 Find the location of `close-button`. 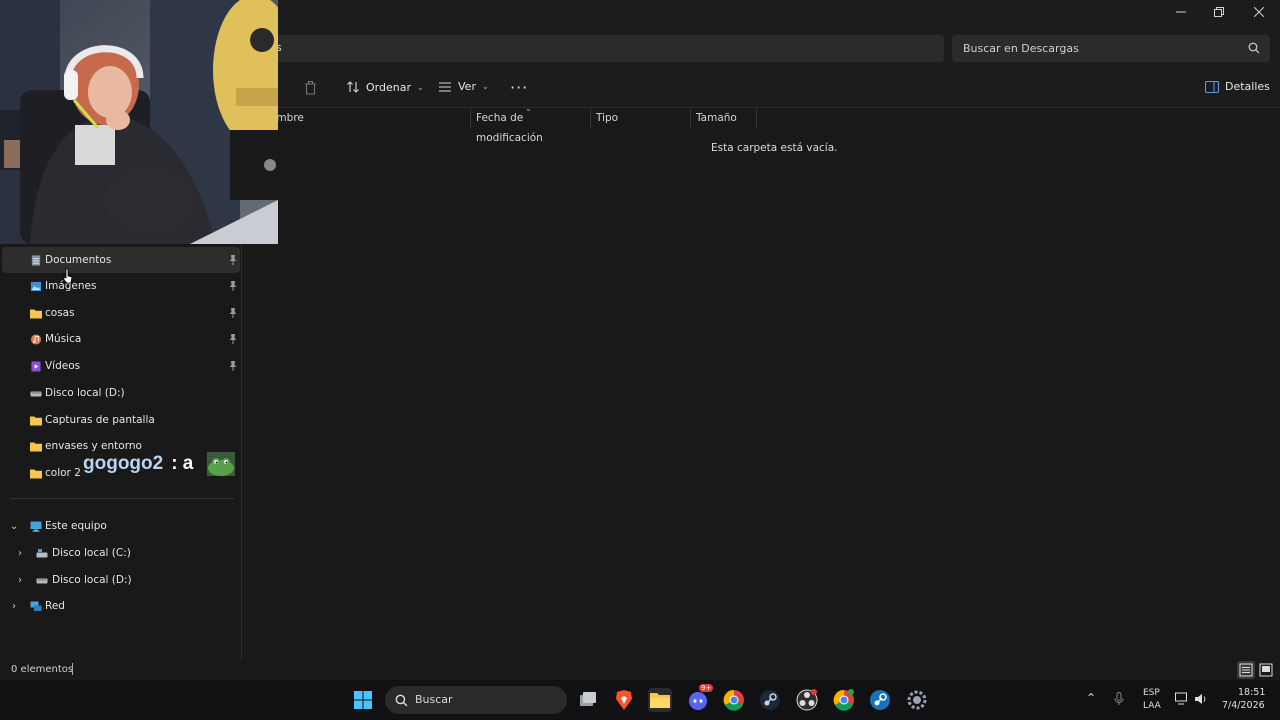

close-button is located at coordinates (1259, 12).